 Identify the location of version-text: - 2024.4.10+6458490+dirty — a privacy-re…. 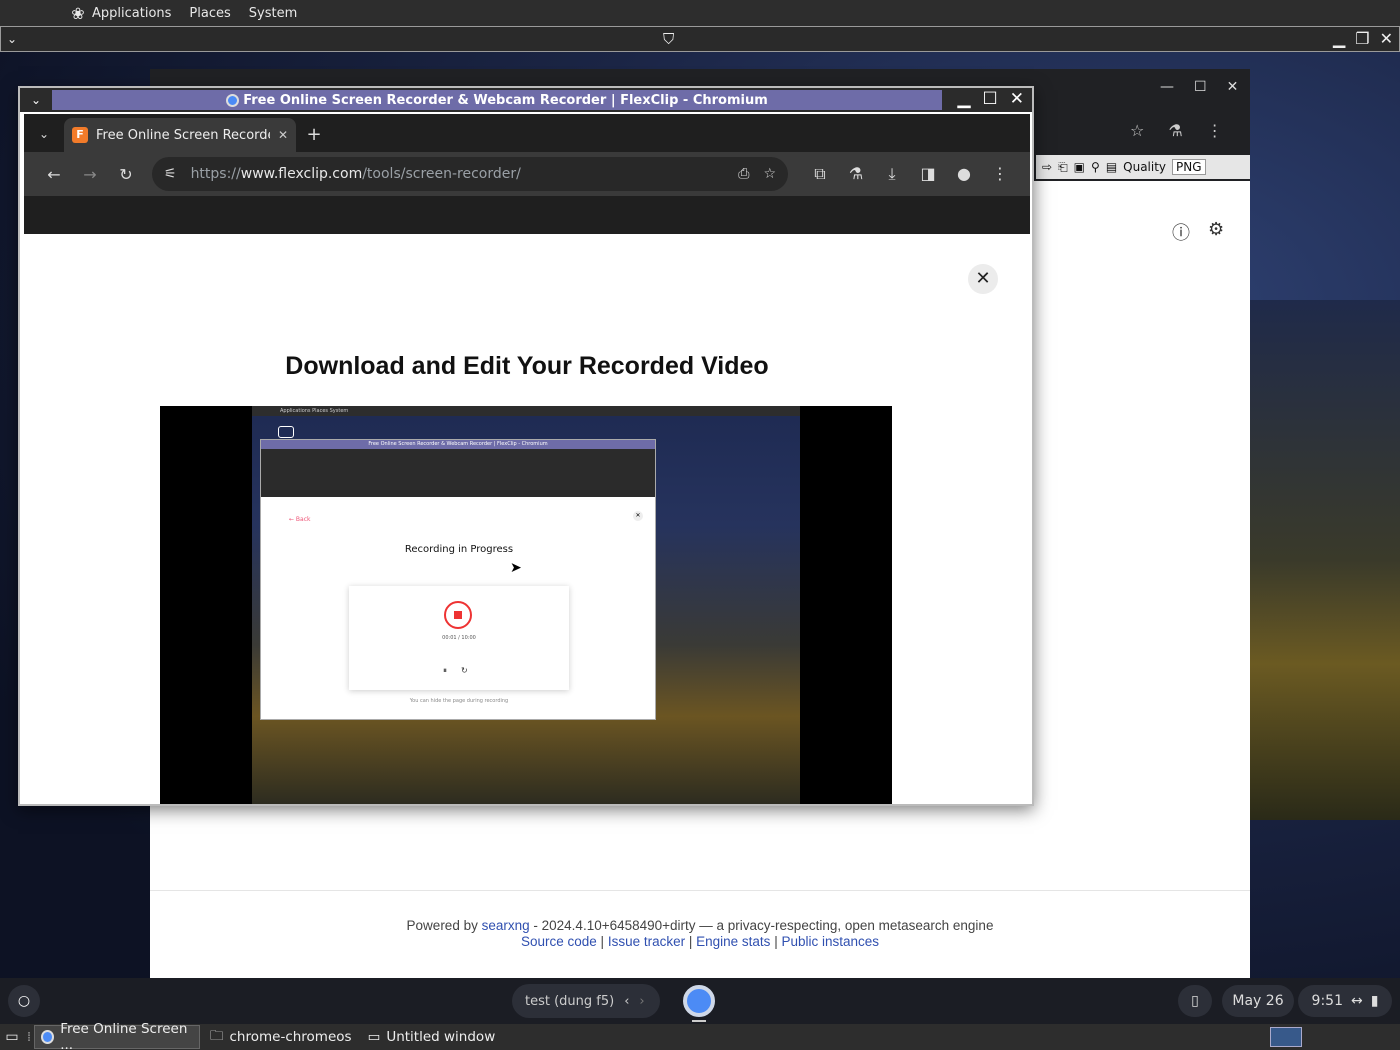
(763, 925).